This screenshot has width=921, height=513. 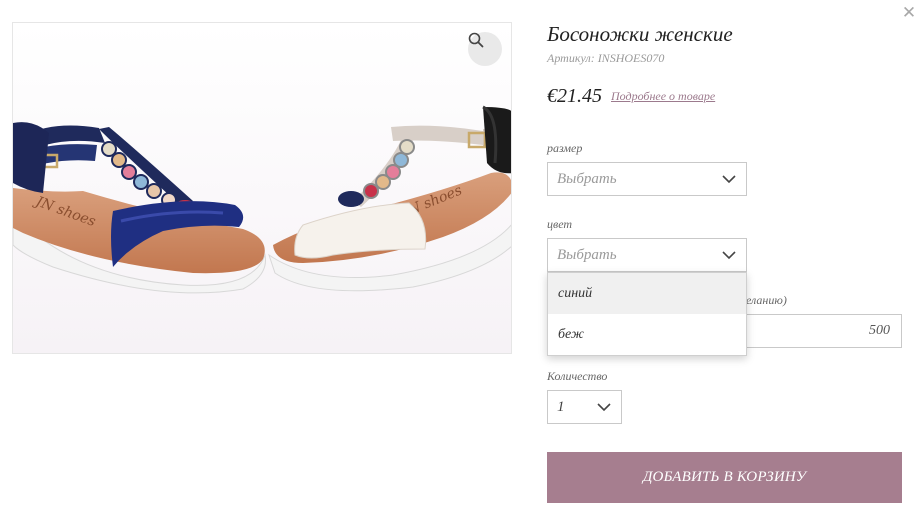 What do you see at coordinates (640, 34) in the screenshot?
I see `product-title: Босоножки женские` at bounding box center [640, 34].